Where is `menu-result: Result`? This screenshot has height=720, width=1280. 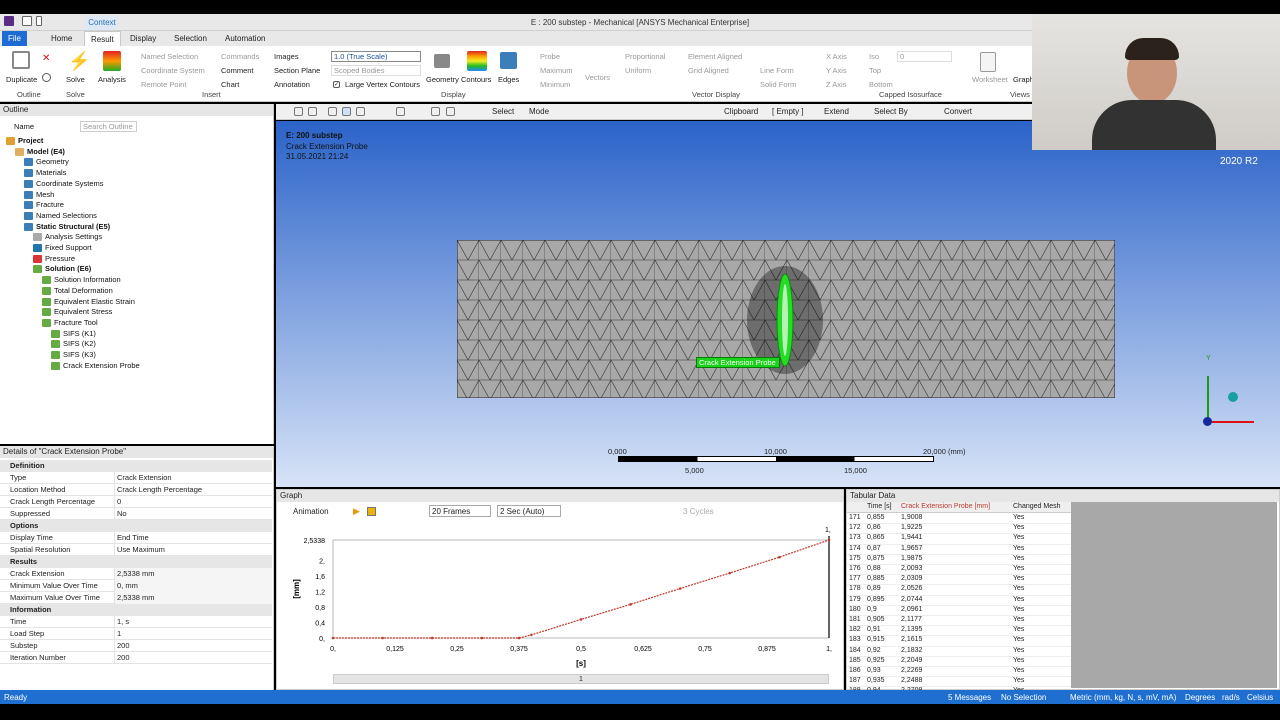
menu-result: Result is located at coordinates (102, 38).